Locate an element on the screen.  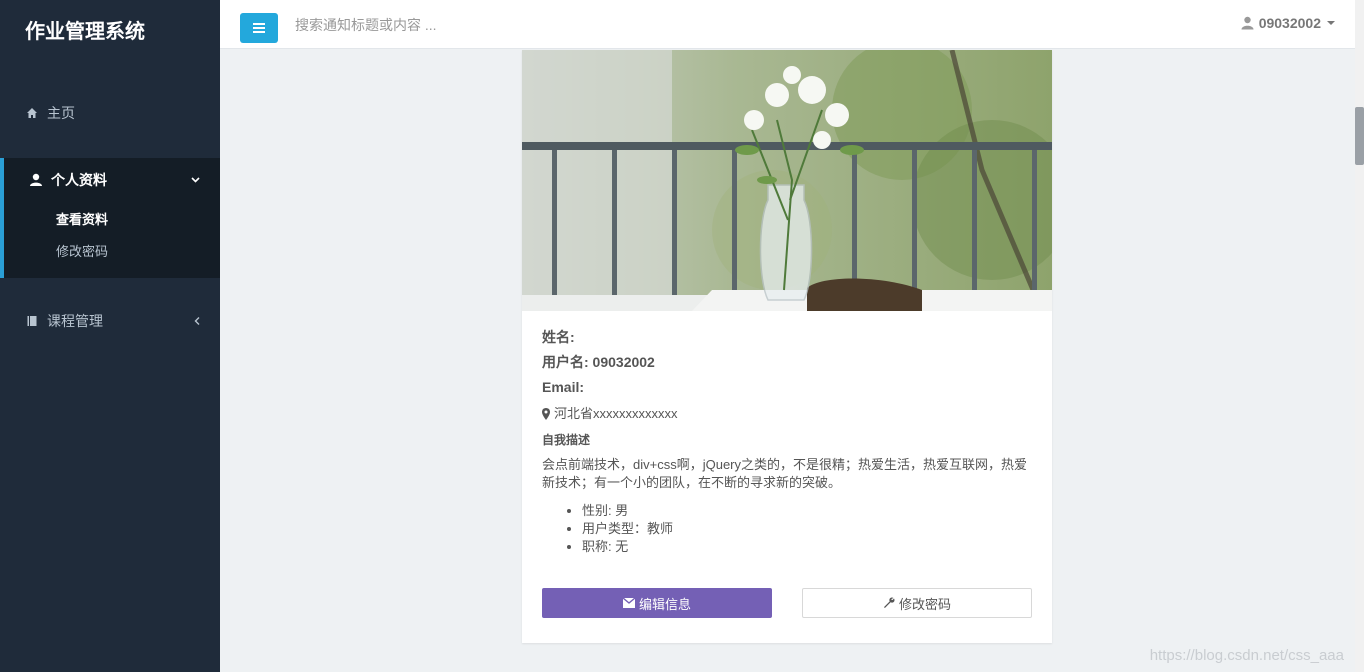
book-icon is located at coordinates (32, 321).